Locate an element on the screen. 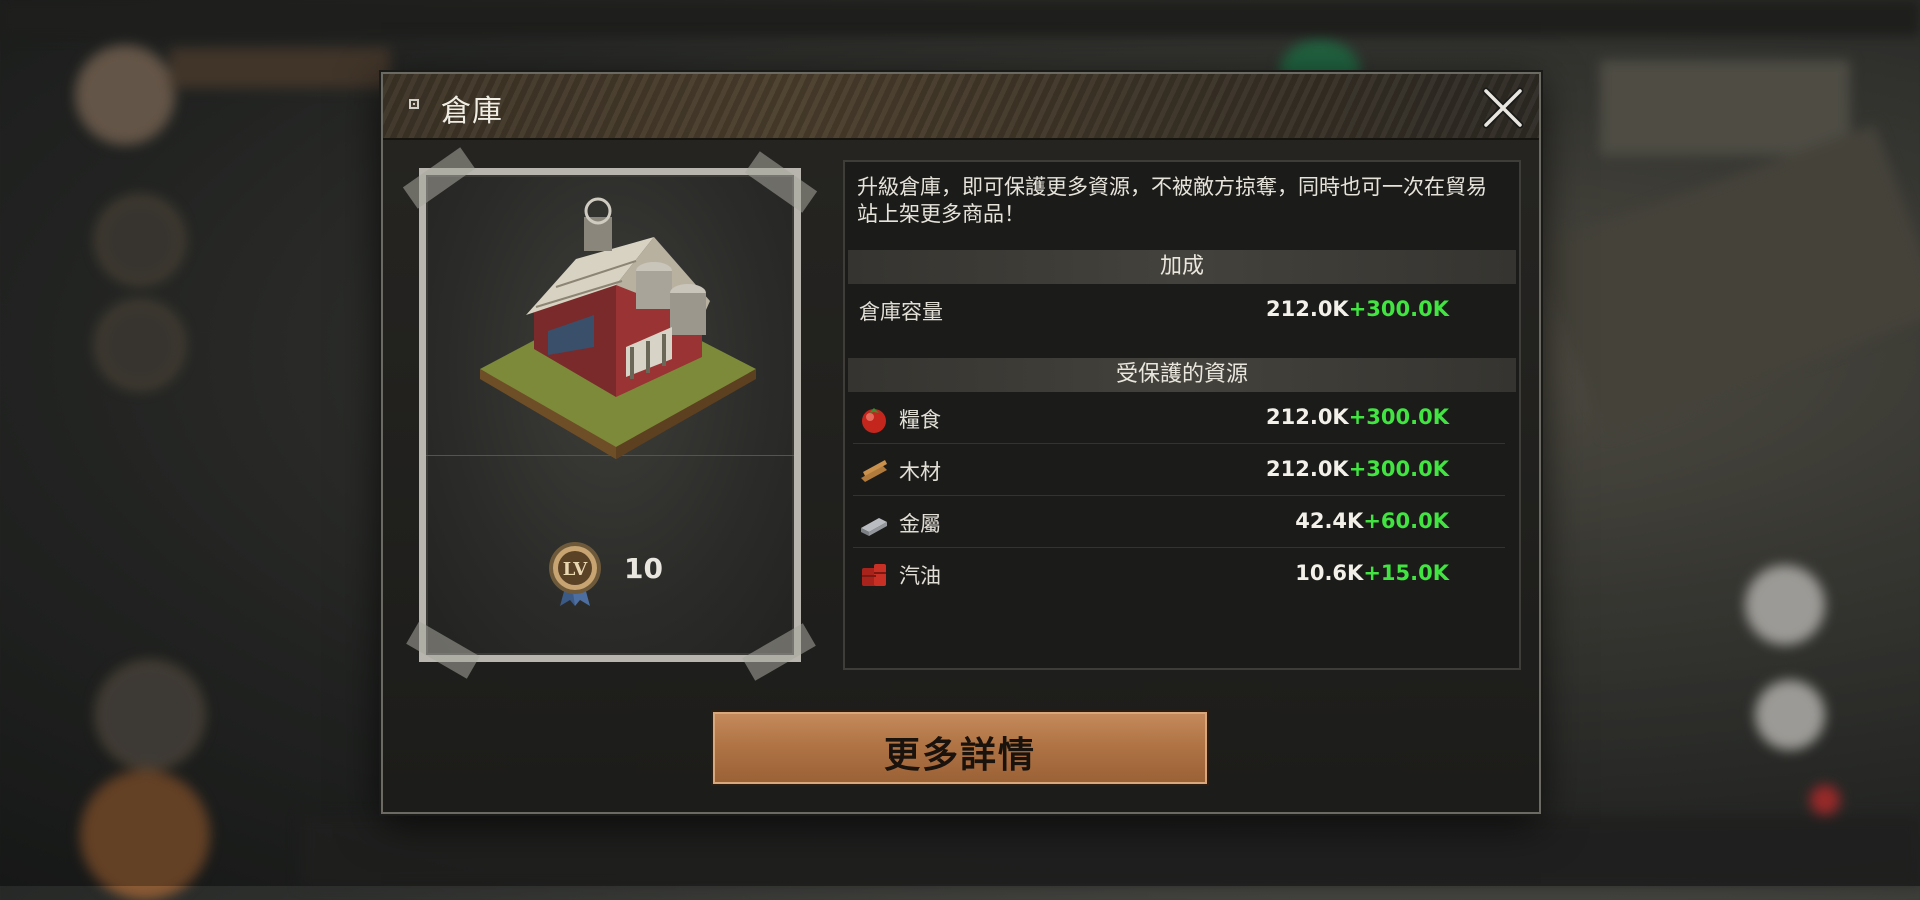 The height and width of the screenshot is (900, 1920). resource-value: 42.4K+60.0K is located at coordinates (1372, 521).